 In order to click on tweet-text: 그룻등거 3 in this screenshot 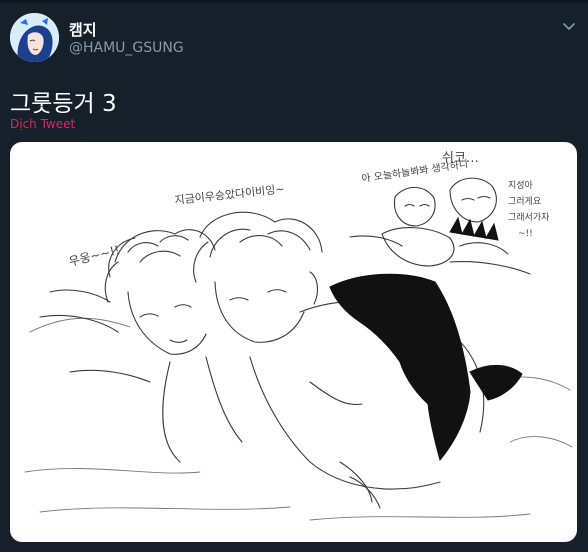, I will do `click(63, 104)`.